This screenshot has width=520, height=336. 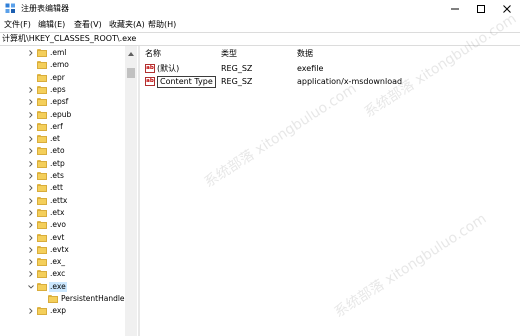 I want to click on tree-item-label: .eto, so click(x=57, y=151).